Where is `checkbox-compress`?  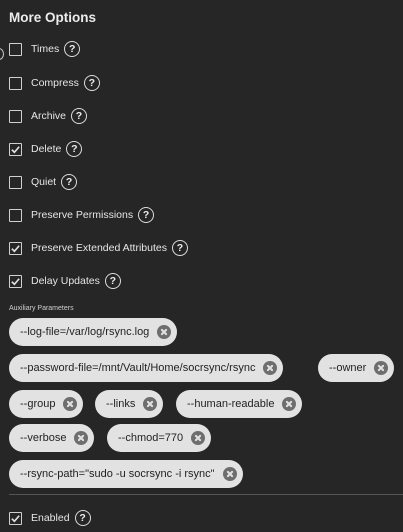 checkbox-compress is located at coordinates (15, 83).